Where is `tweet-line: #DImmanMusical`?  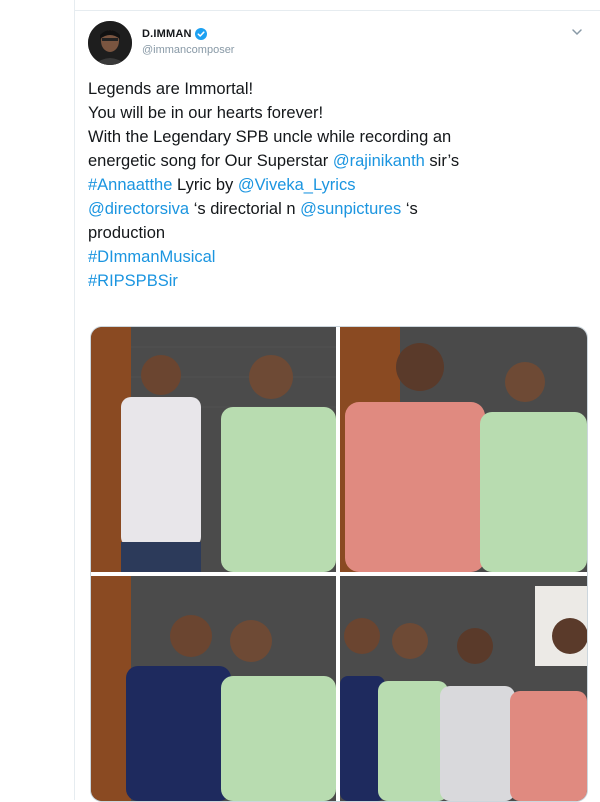 tweet-line: #DImmanMusical is located at coordinates (338, 257).